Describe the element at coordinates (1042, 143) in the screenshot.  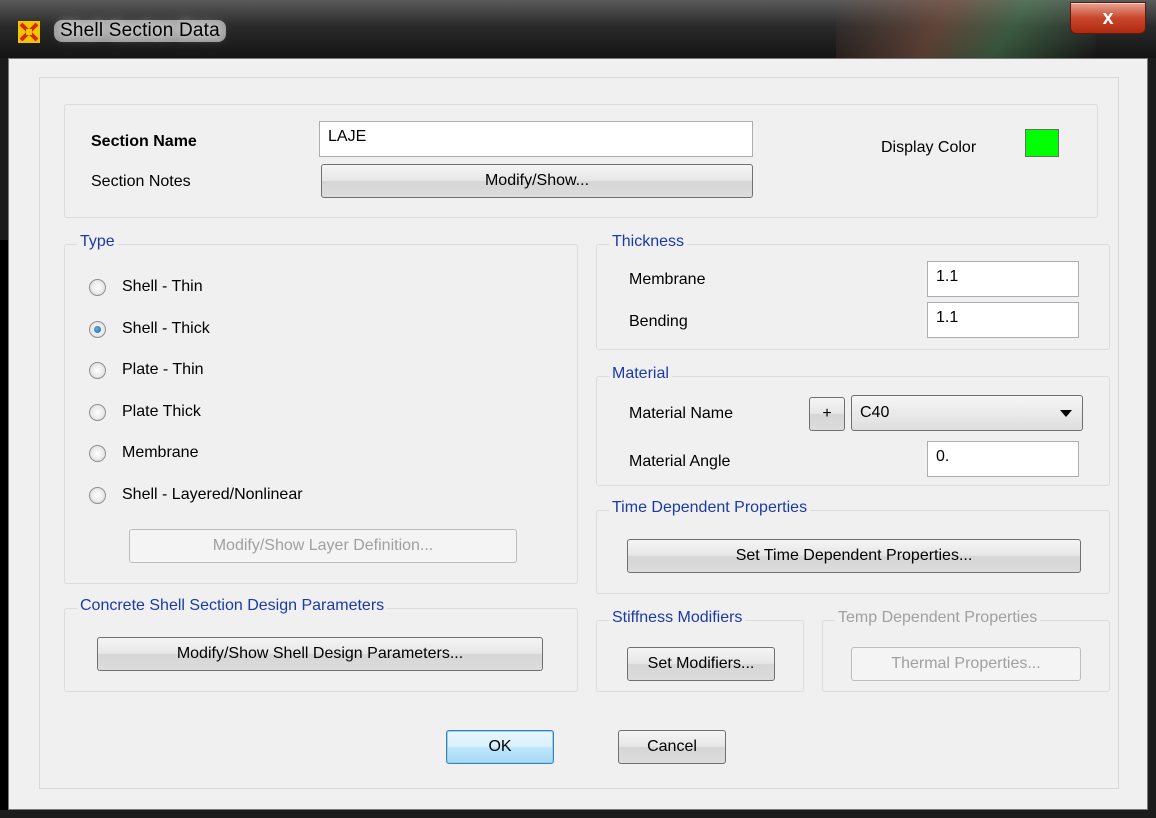
I see `display-color-swatch` at that location.